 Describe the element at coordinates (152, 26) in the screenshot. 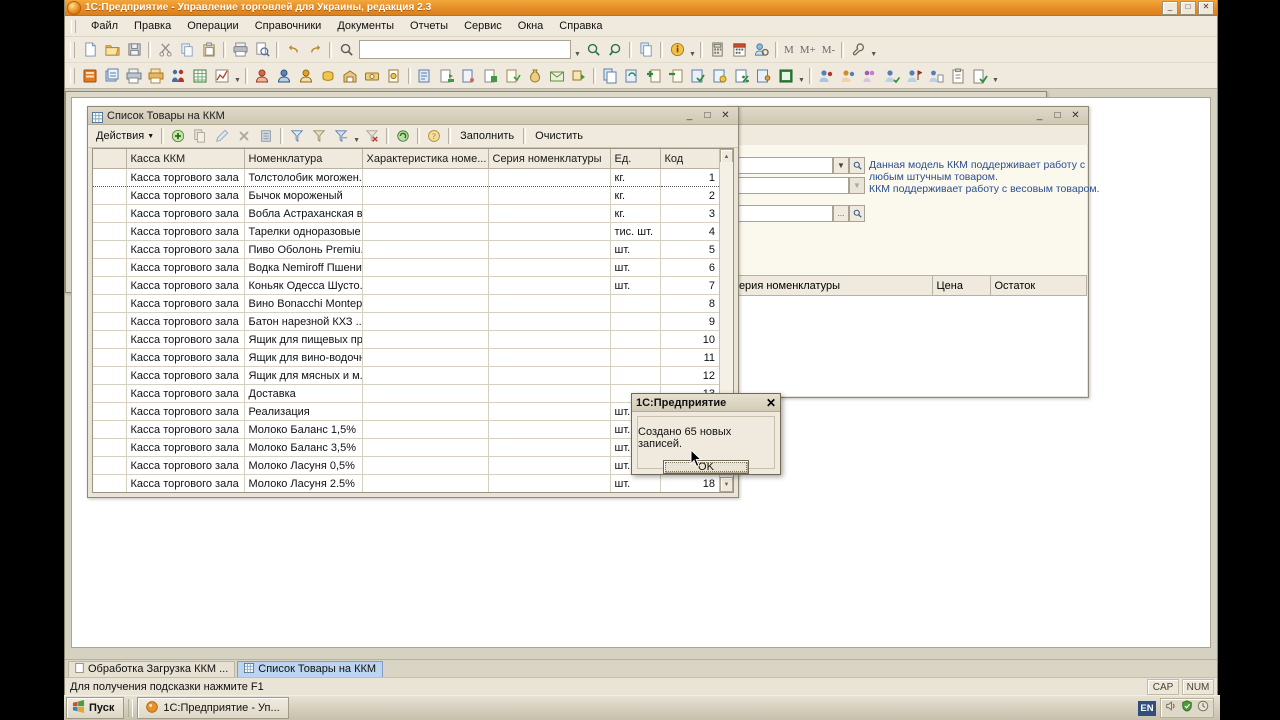

I see `menu-item-edit: Правка` at that location.